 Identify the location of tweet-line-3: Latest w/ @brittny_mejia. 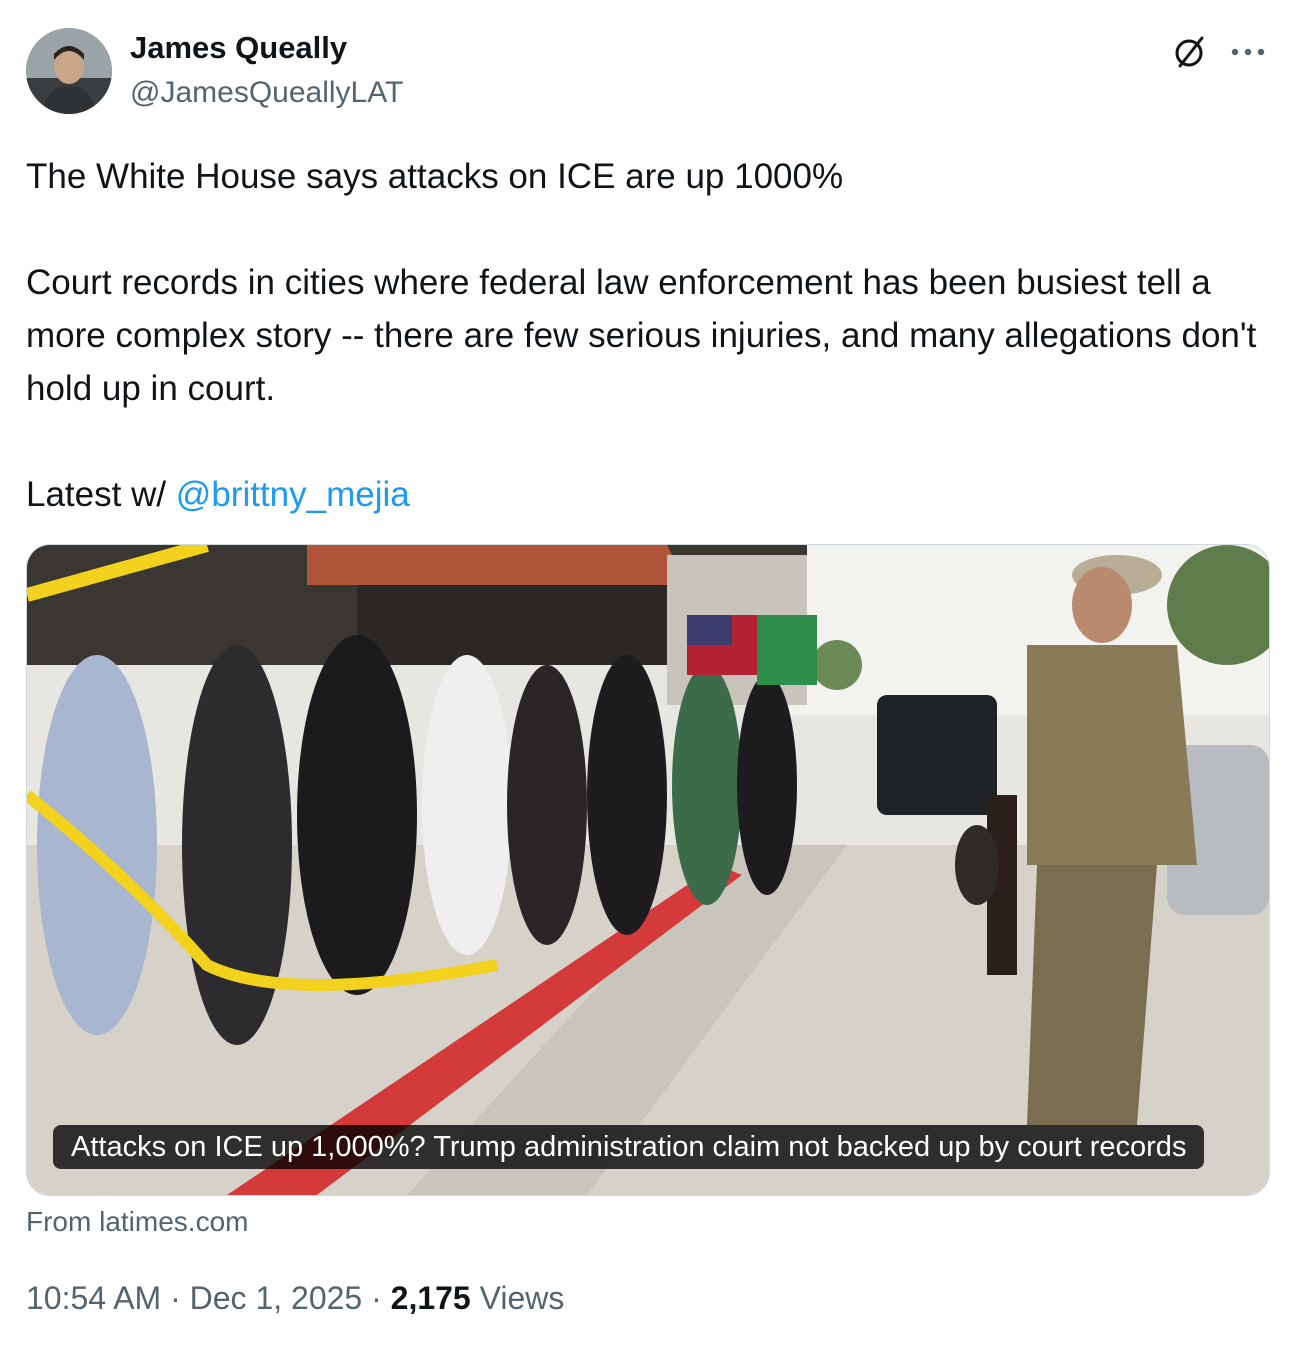
(646, 494).